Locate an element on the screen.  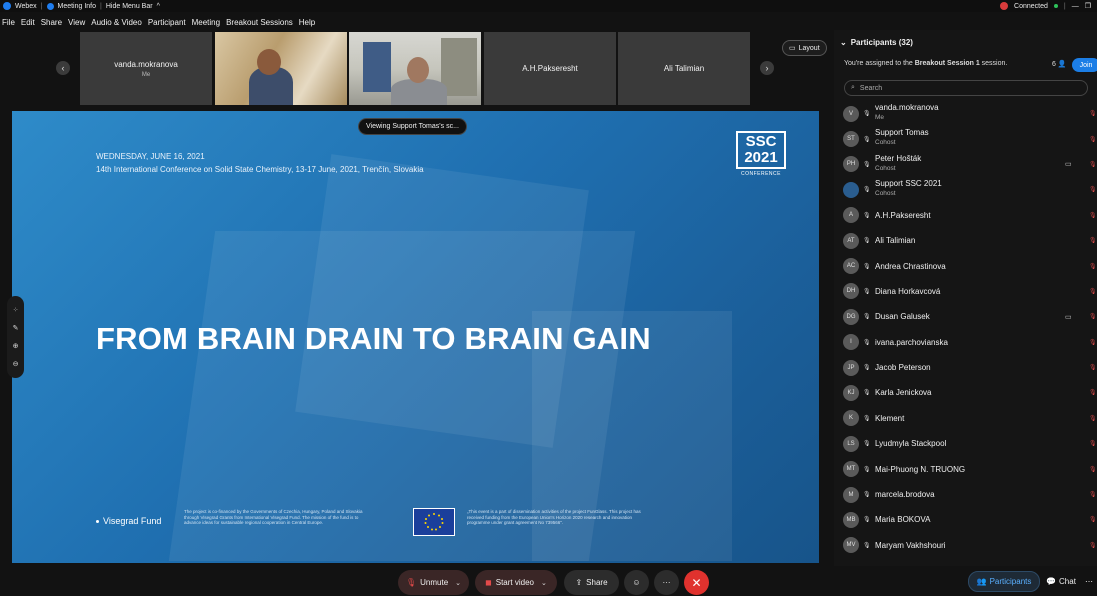
person-icon: 👤 is located at coordinates (1062, 64).